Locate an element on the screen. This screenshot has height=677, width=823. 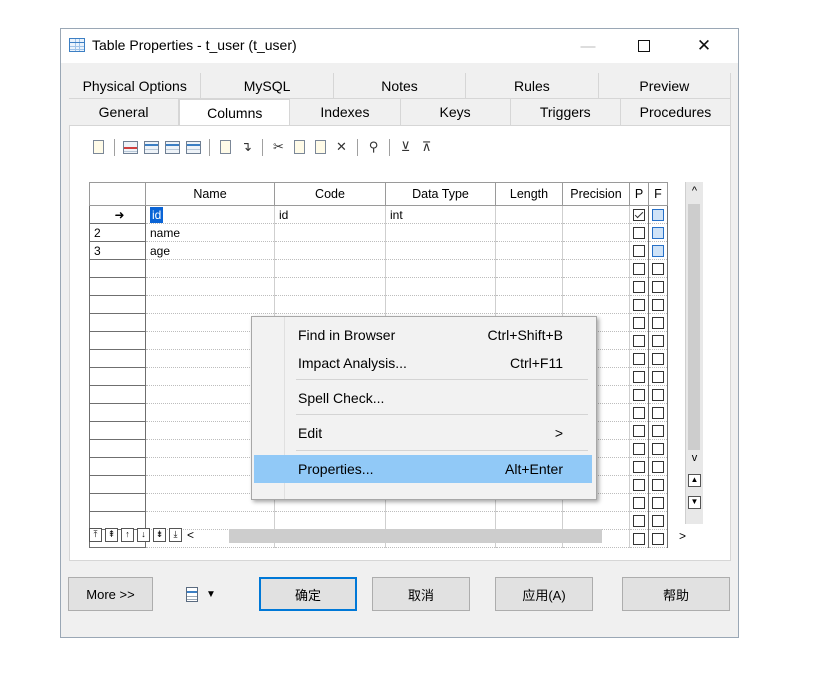
row-nav-button: ⇞ is located at coordinates (111, 535).